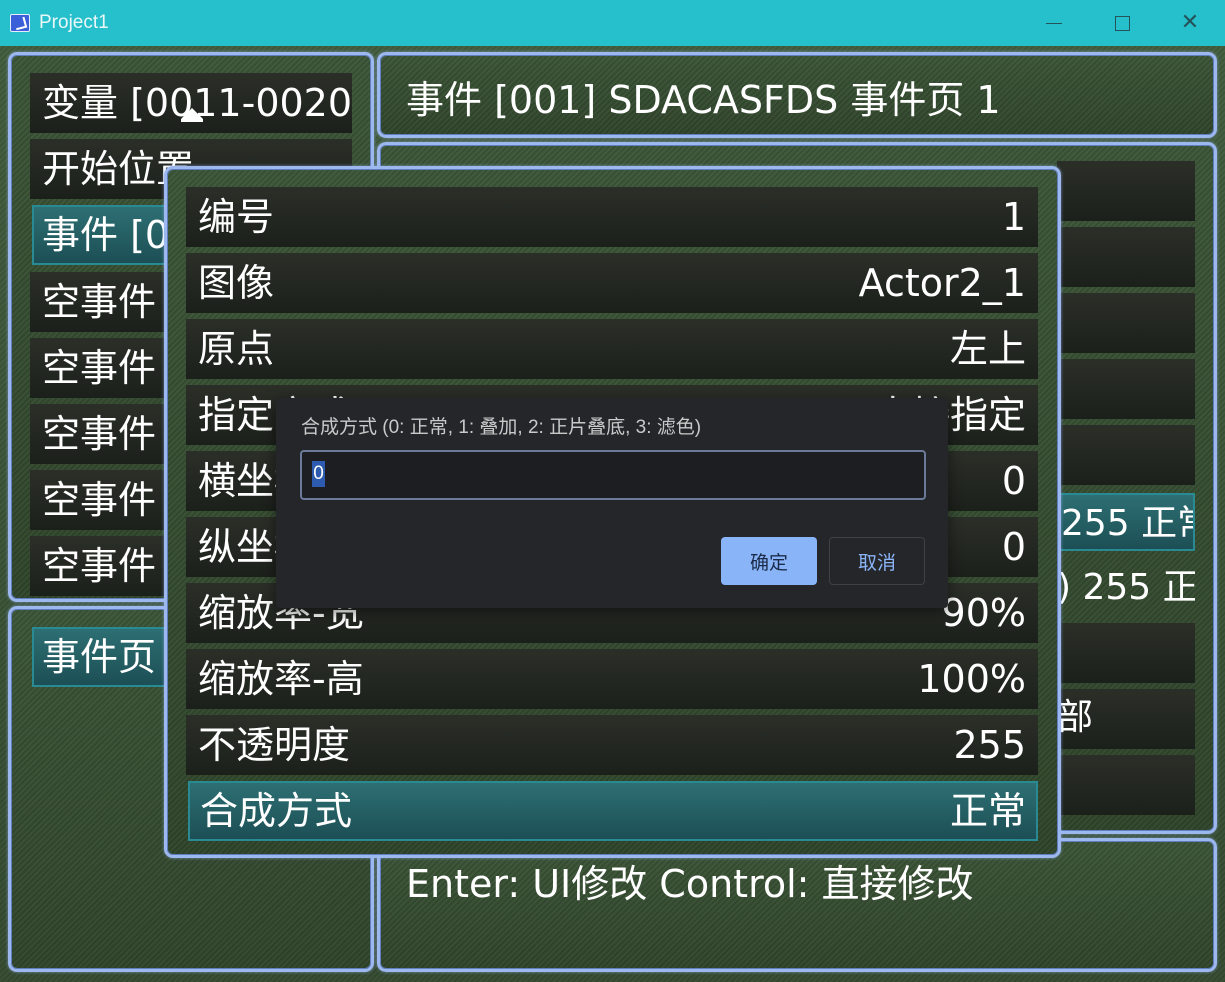 This screenshot has width=1225, height=982. I want to click on header-panel: 事件 [001] SDACASFDS 事件页 1, so click(797, 95).